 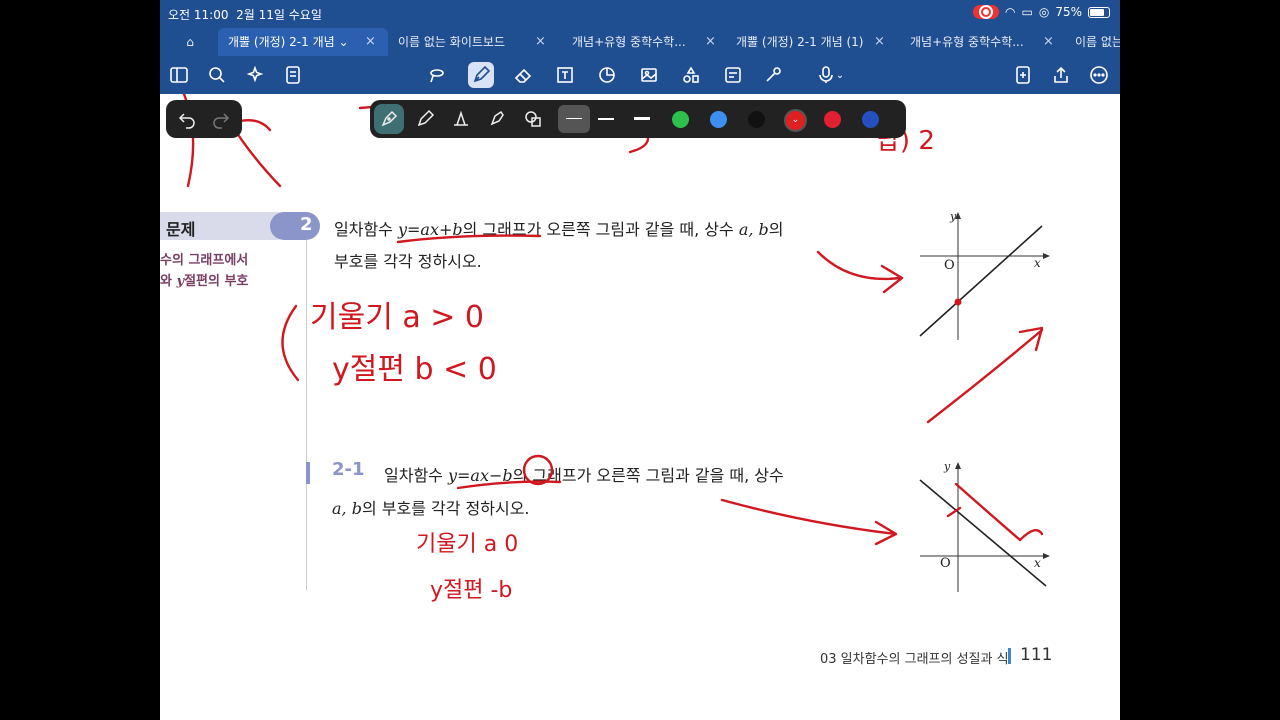 What do you see at coordinates (451, 42) in the screenshot?
I see `tab-2: 이름 없는 화이트보드` at bounding box center [451, 42].